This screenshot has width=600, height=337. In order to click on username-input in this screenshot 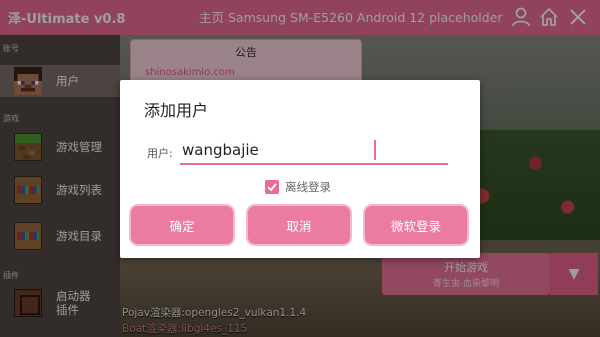, I will do `click(314, 151)`.